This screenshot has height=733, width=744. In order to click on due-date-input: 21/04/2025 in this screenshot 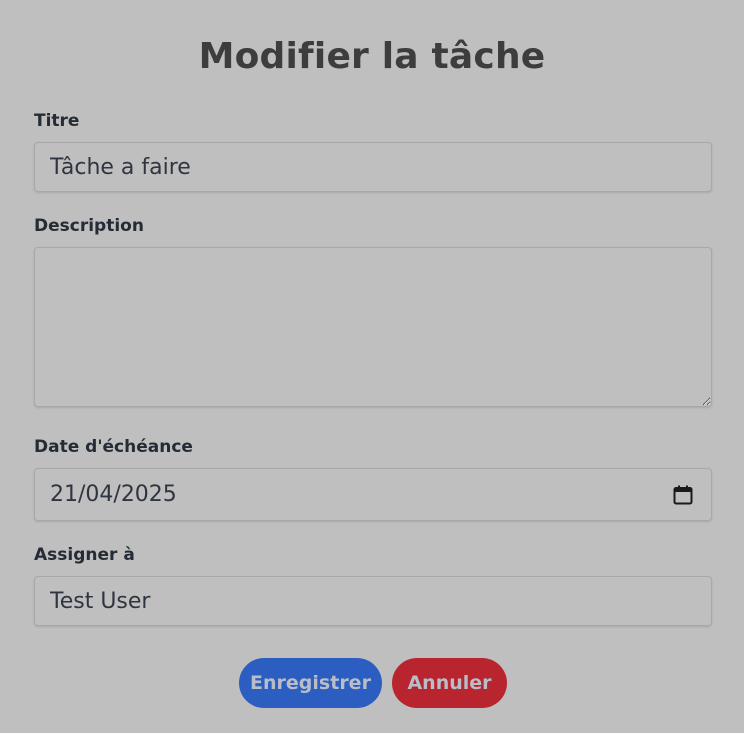, I will do `click(373, 494)`.